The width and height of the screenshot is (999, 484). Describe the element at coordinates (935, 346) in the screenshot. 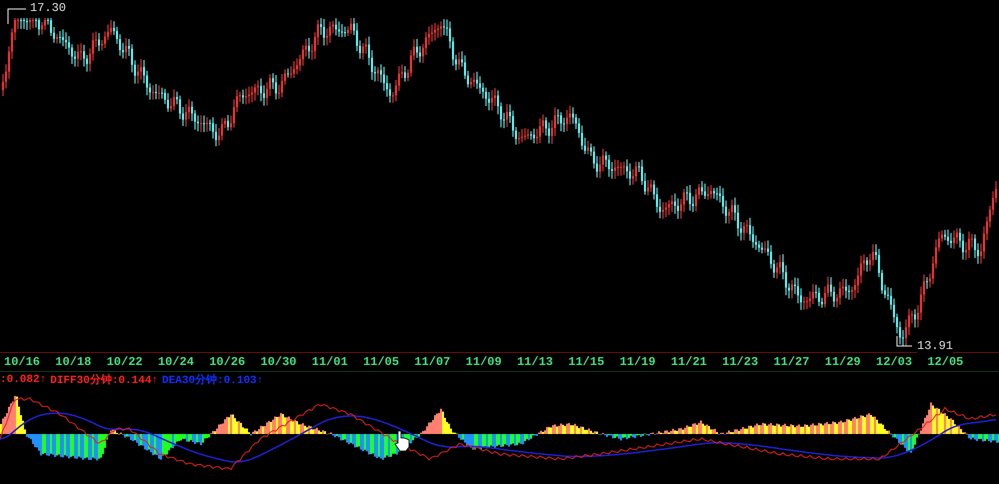

I see `low-price-label: 13.91` at that location.